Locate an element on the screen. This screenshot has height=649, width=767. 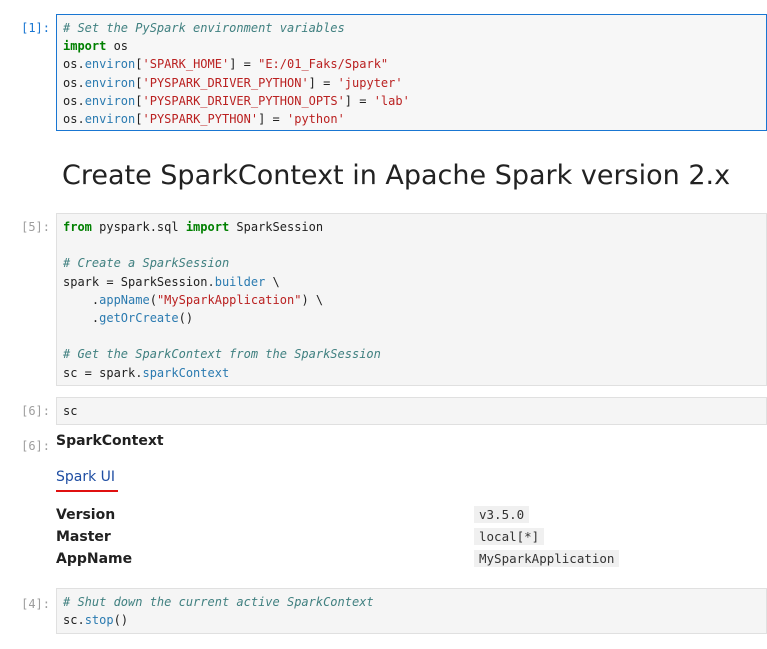
code-token: getOrCreate is located at coordinates (139, 317).